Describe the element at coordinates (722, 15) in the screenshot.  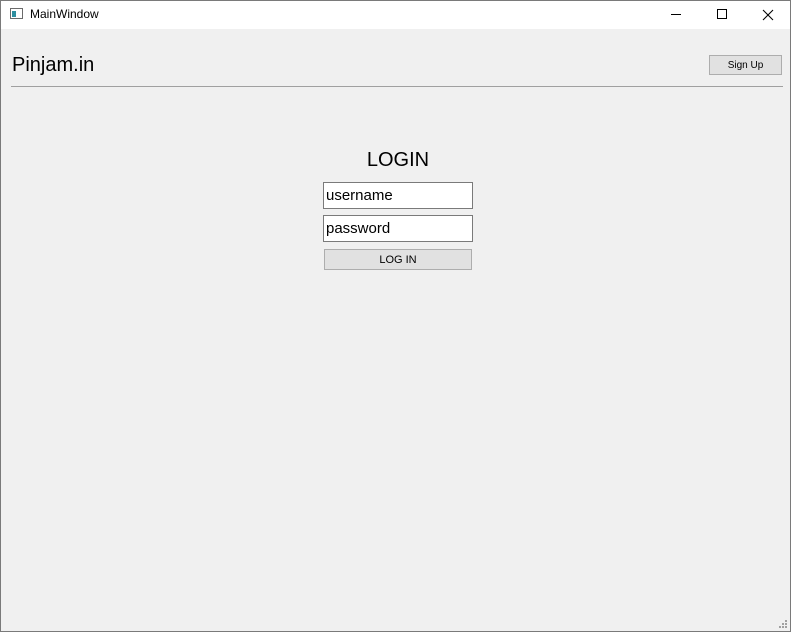
I see `maximize-icon` at that location.